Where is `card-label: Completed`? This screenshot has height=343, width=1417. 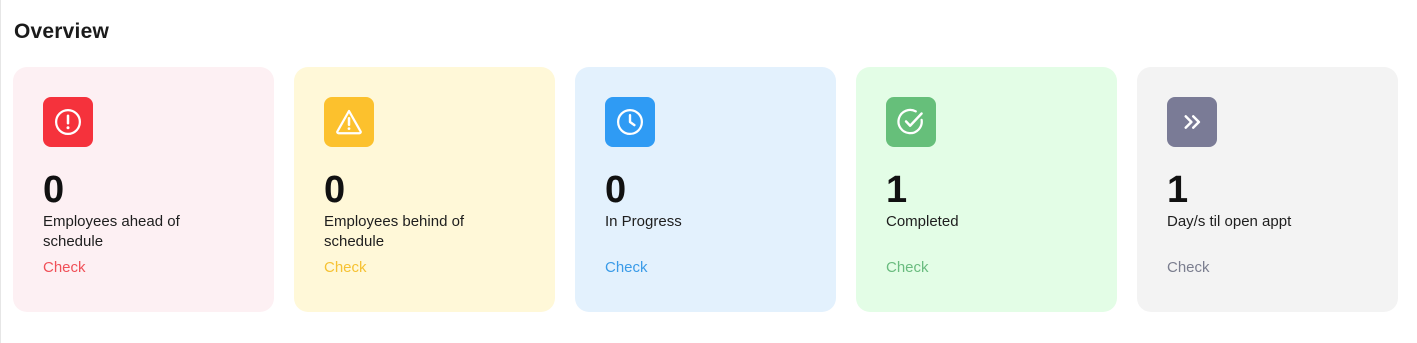 card-label: Completed is located at coordinates (922, 221).